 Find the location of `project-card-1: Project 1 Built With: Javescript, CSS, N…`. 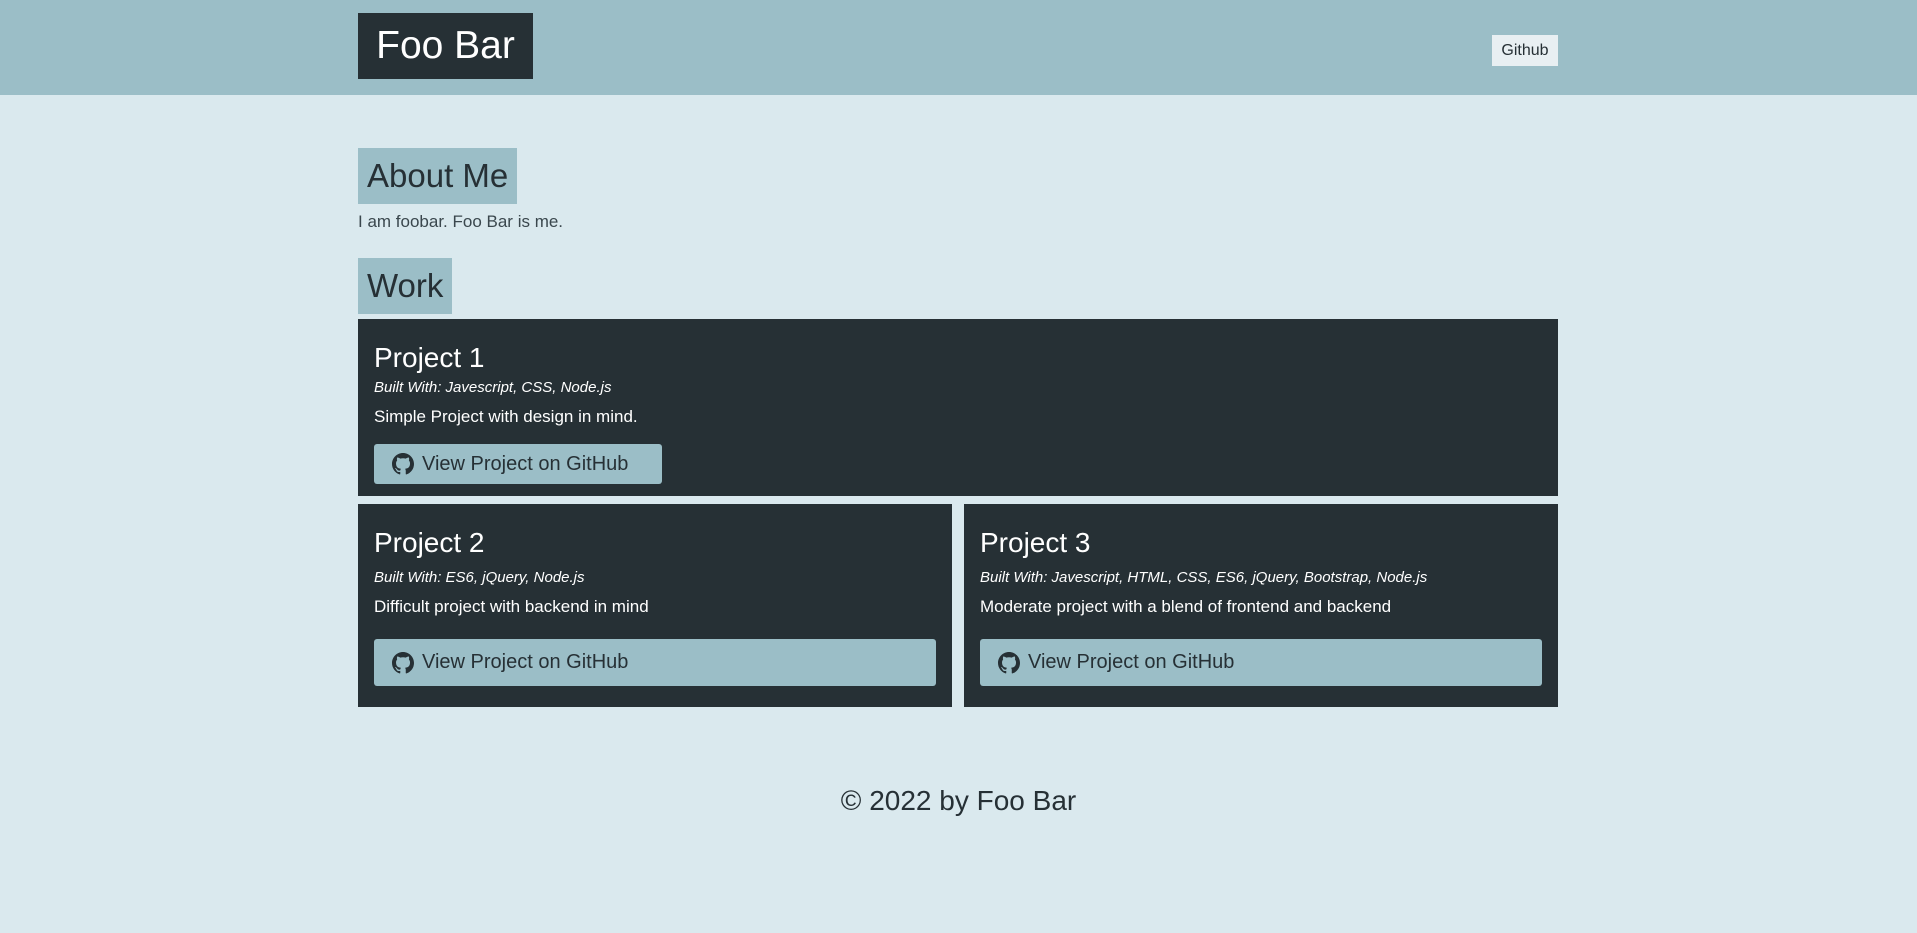

project-card-1: Project 1 Built With: Javescript, CSS, N… is located at coordinates (958, 407).